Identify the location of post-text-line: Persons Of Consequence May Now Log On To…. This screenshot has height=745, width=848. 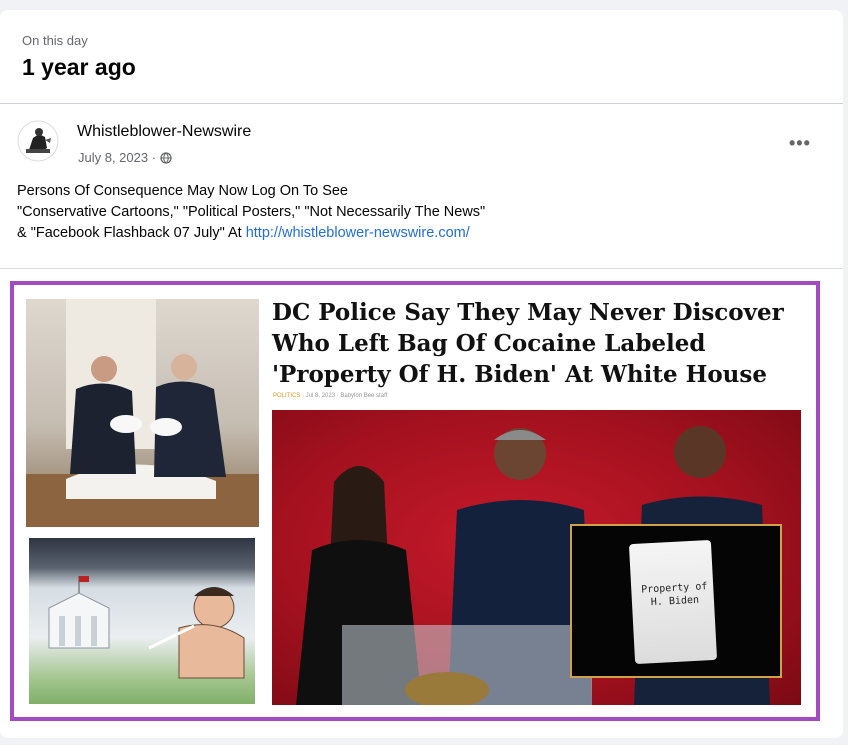
(183, 191).